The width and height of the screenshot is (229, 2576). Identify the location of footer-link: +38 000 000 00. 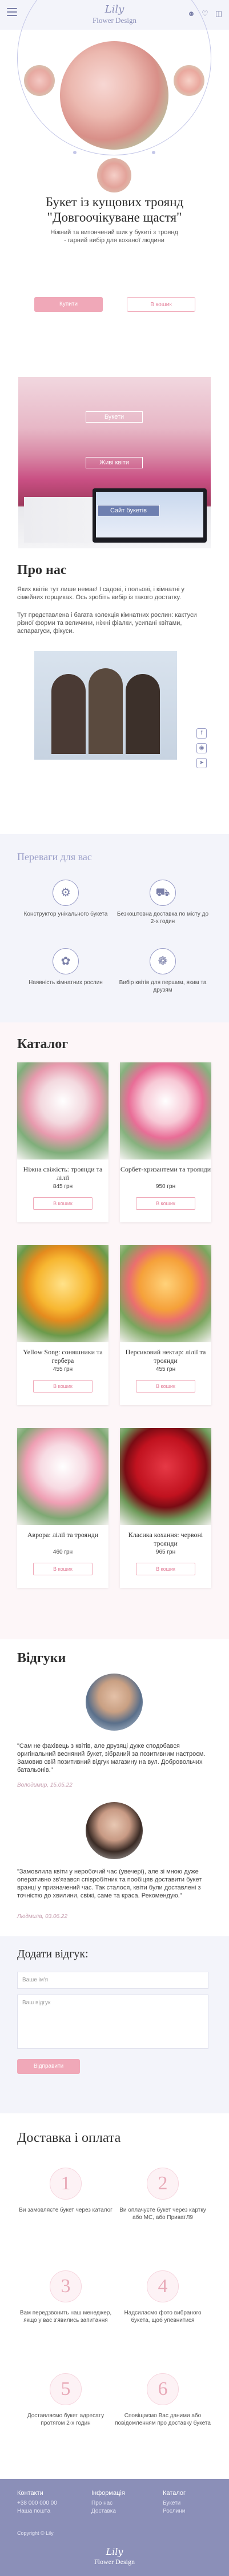
(51, 2503).